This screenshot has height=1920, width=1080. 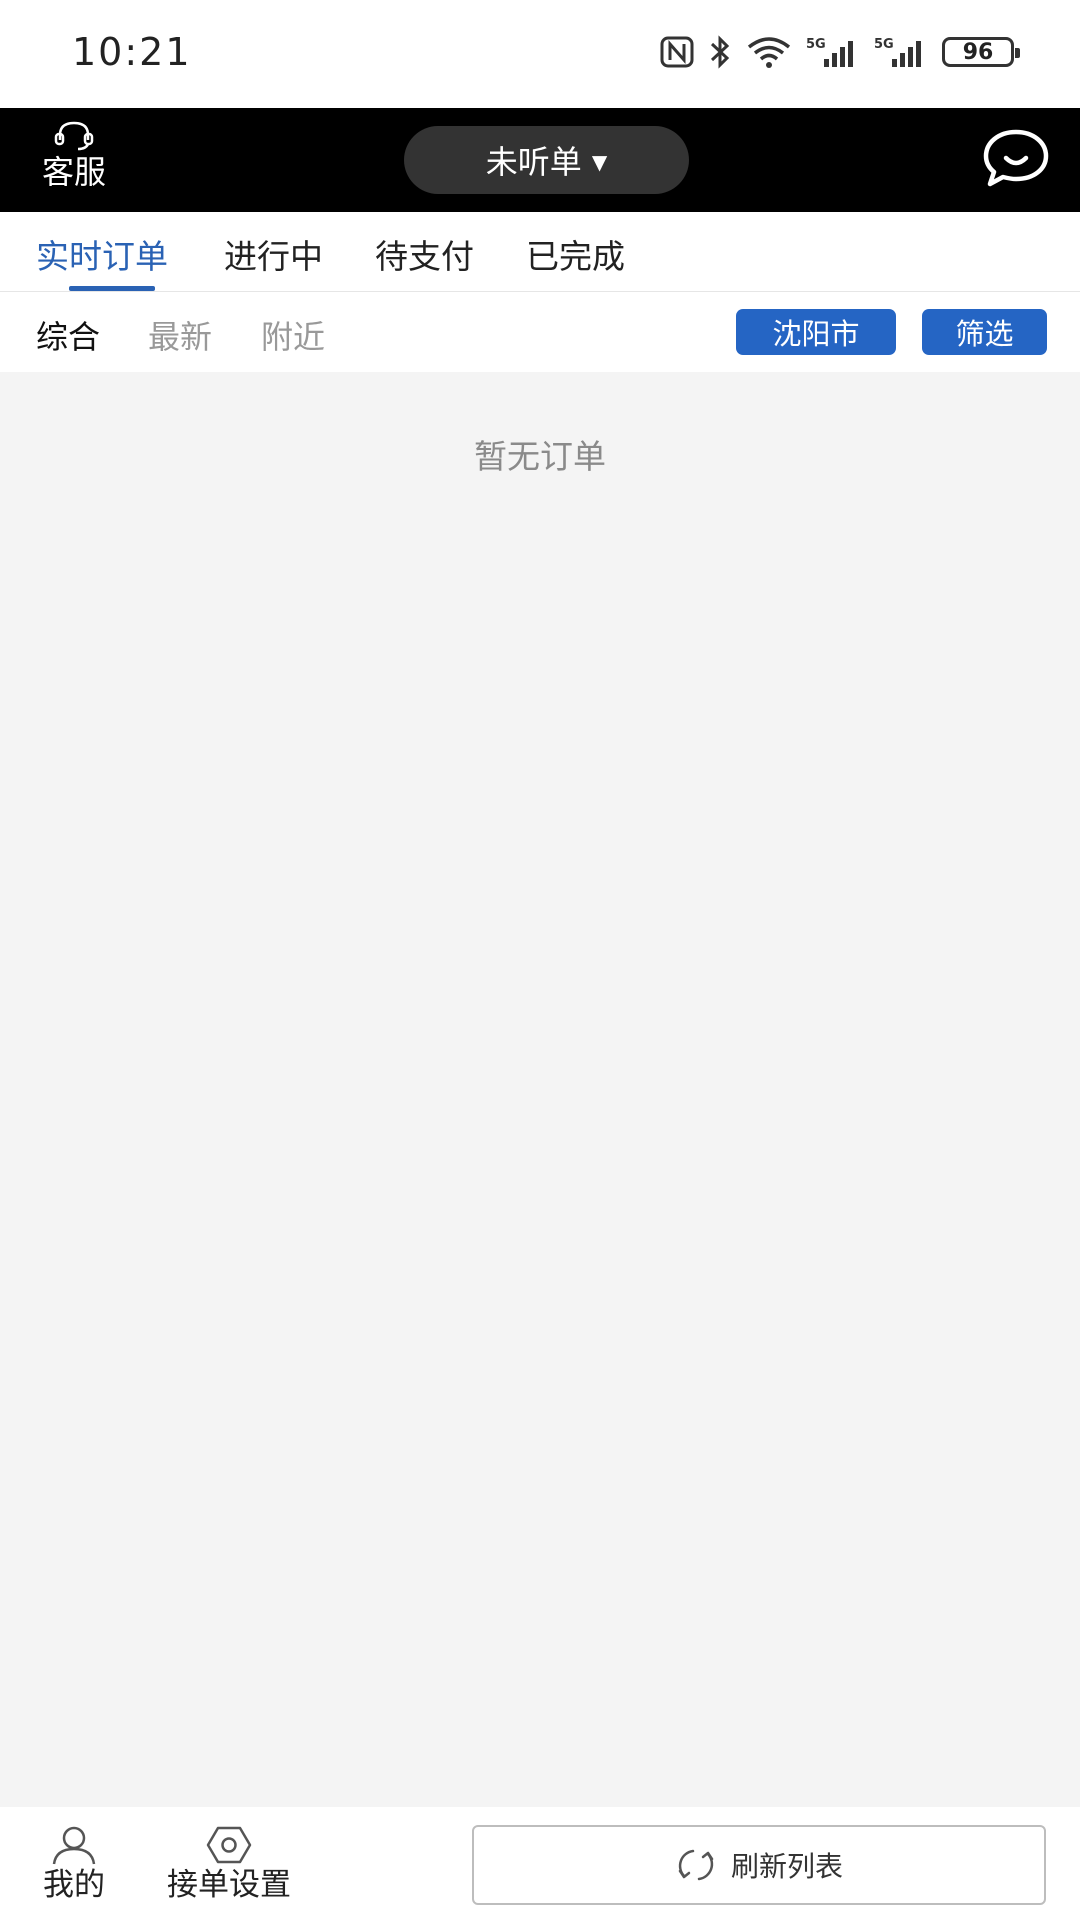 What do you see at coordinates (786, 1866) in the screenshot?
I see `refresh-list-label: 刷新列表` at bounding box center [786, 1866].